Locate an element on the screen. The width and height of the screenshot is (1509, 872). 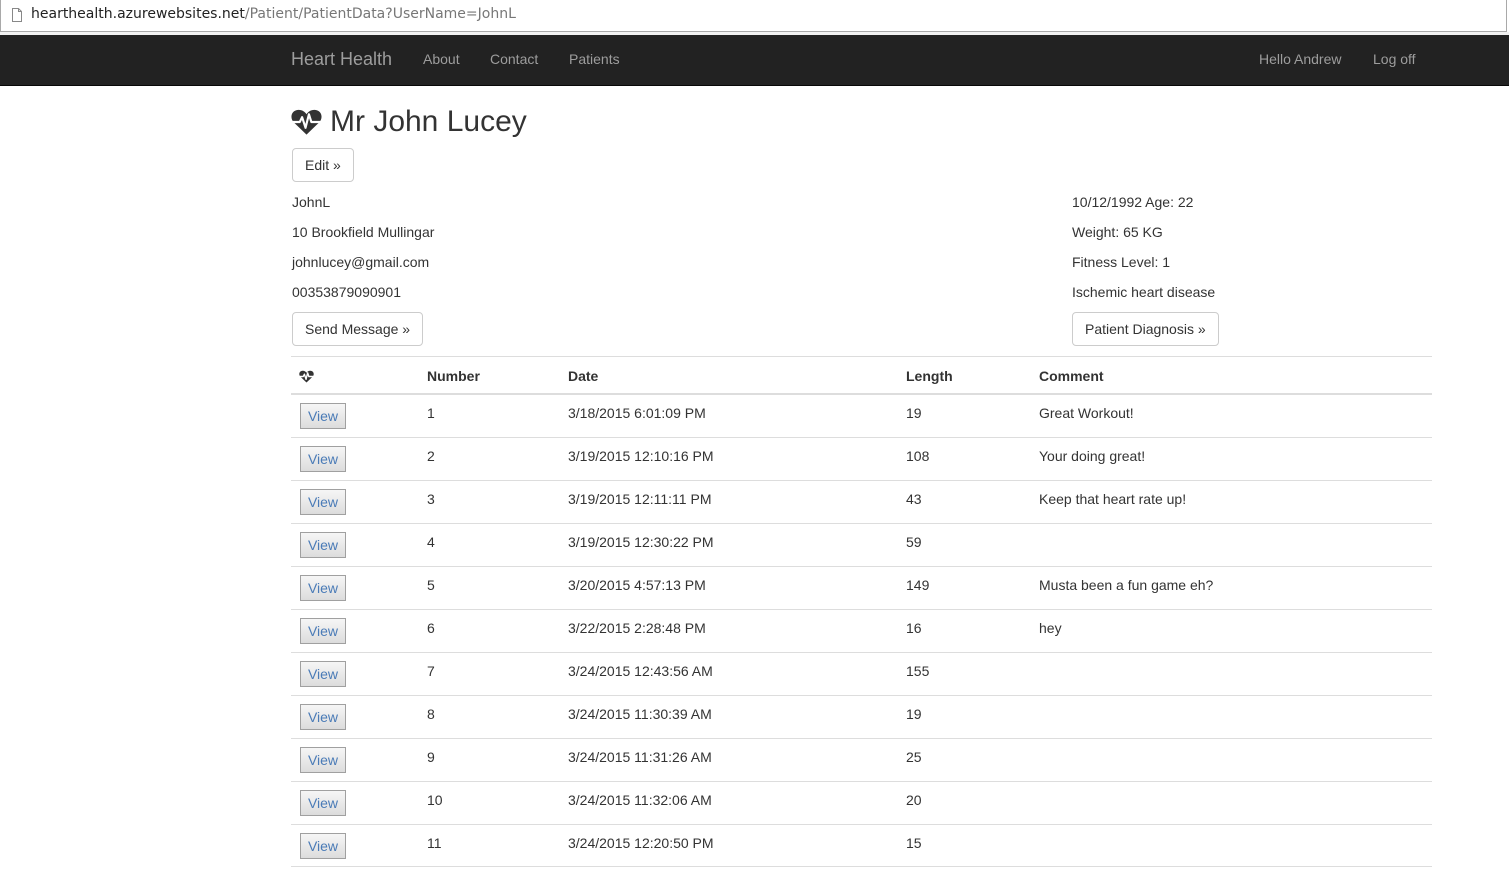
patient-phone: 00353879090901 is located at coordinates (347, 292).